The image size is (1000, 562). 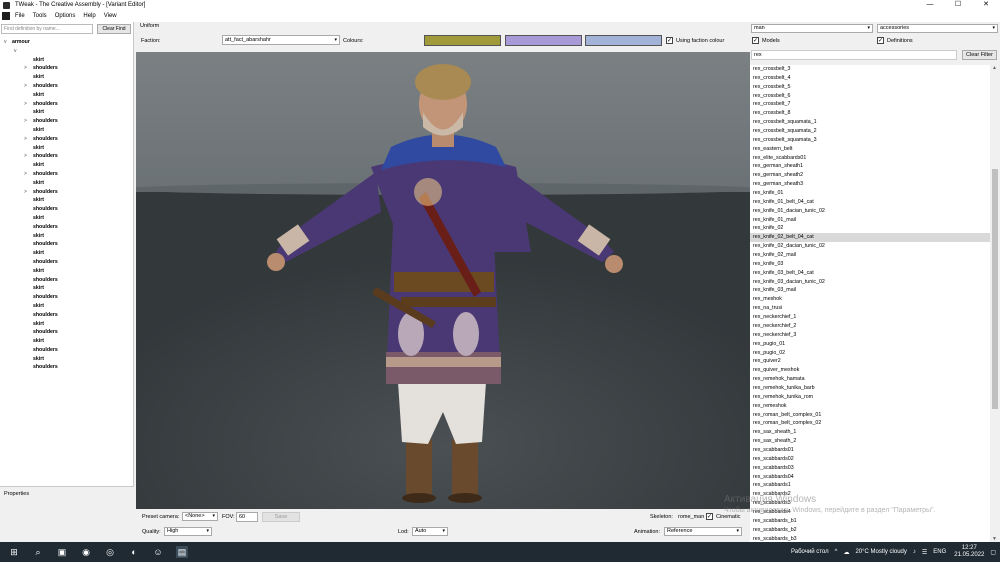 What do you see at coordinates (870, 246) in the screenshot?
I see `asset-list-item: rex_knife_02_dacian_tunic_02` at bounding box center [870, 246].